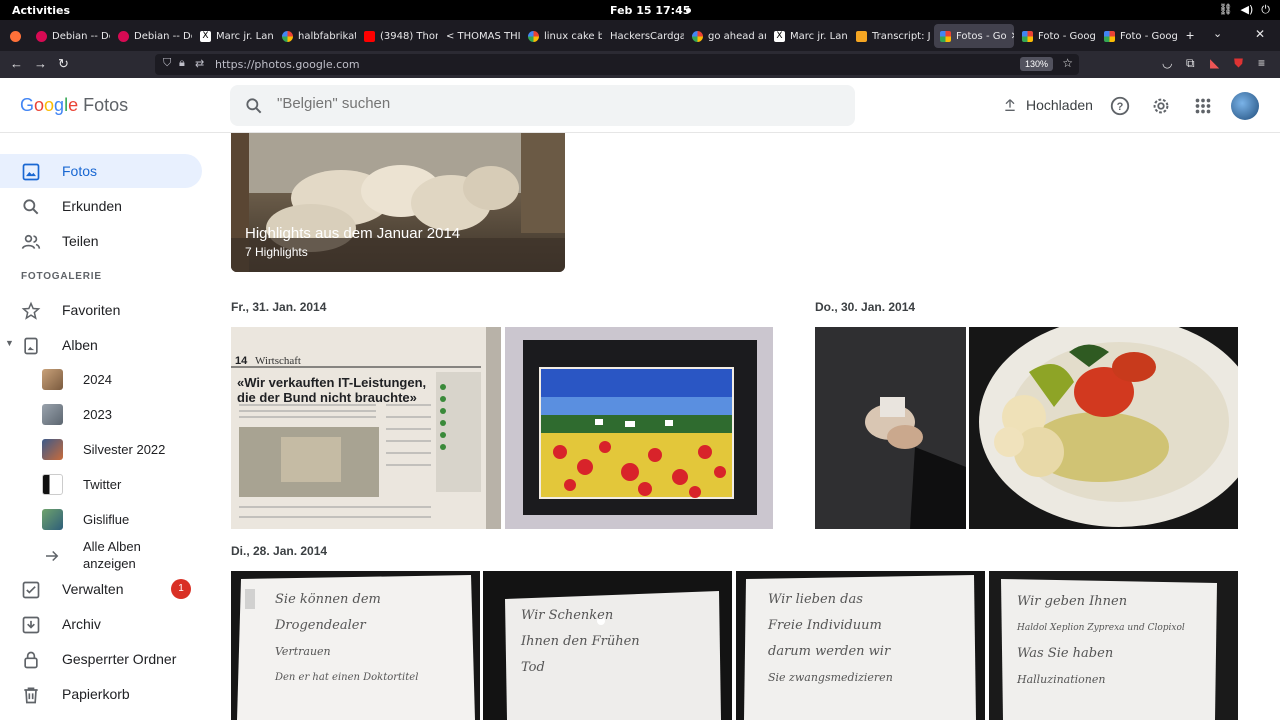 Image resolution: width=1280 pixels, height=720 pixels. Describe the element at coordinates (15, 36) in the screenshot. I see `firefox-menu-icon` at that location.